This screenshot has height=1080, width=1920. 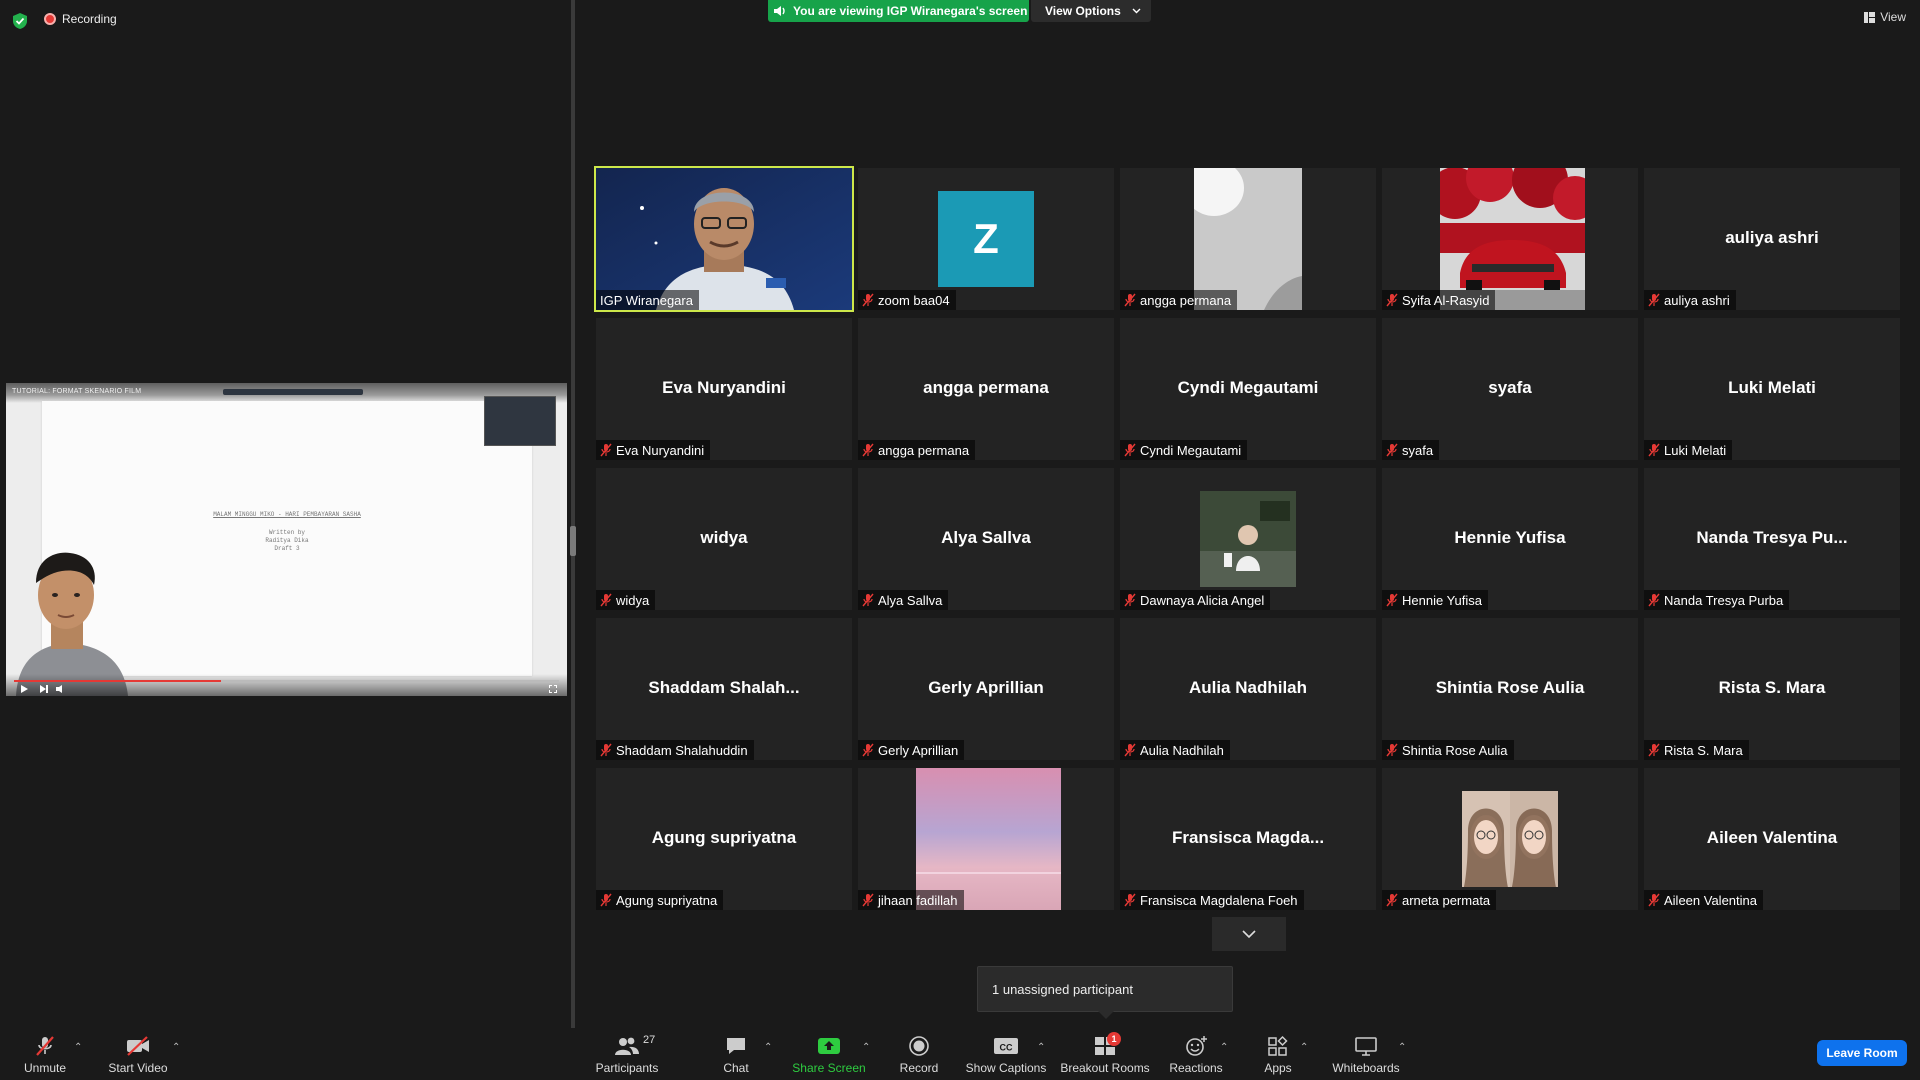 I want to click on participant-display-name: angga permana, so click(x=986, y=387).